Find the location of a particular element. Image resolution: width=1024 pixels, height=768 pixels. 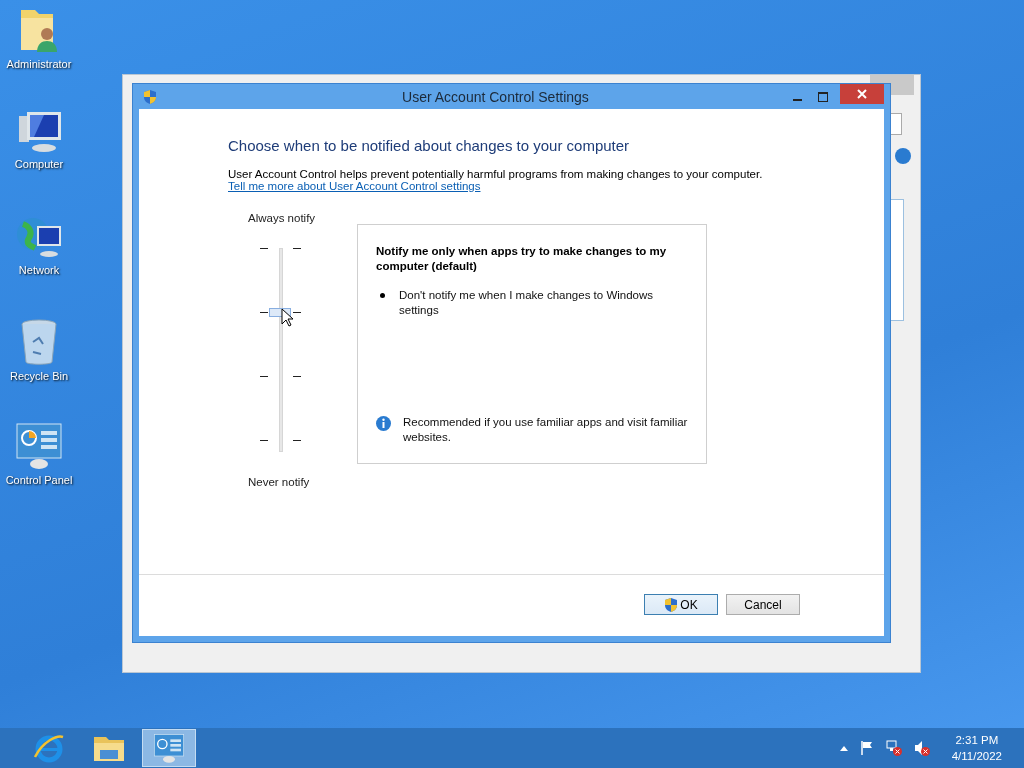

desktop-icon-label: Computer is located at coordinates (39, 164).